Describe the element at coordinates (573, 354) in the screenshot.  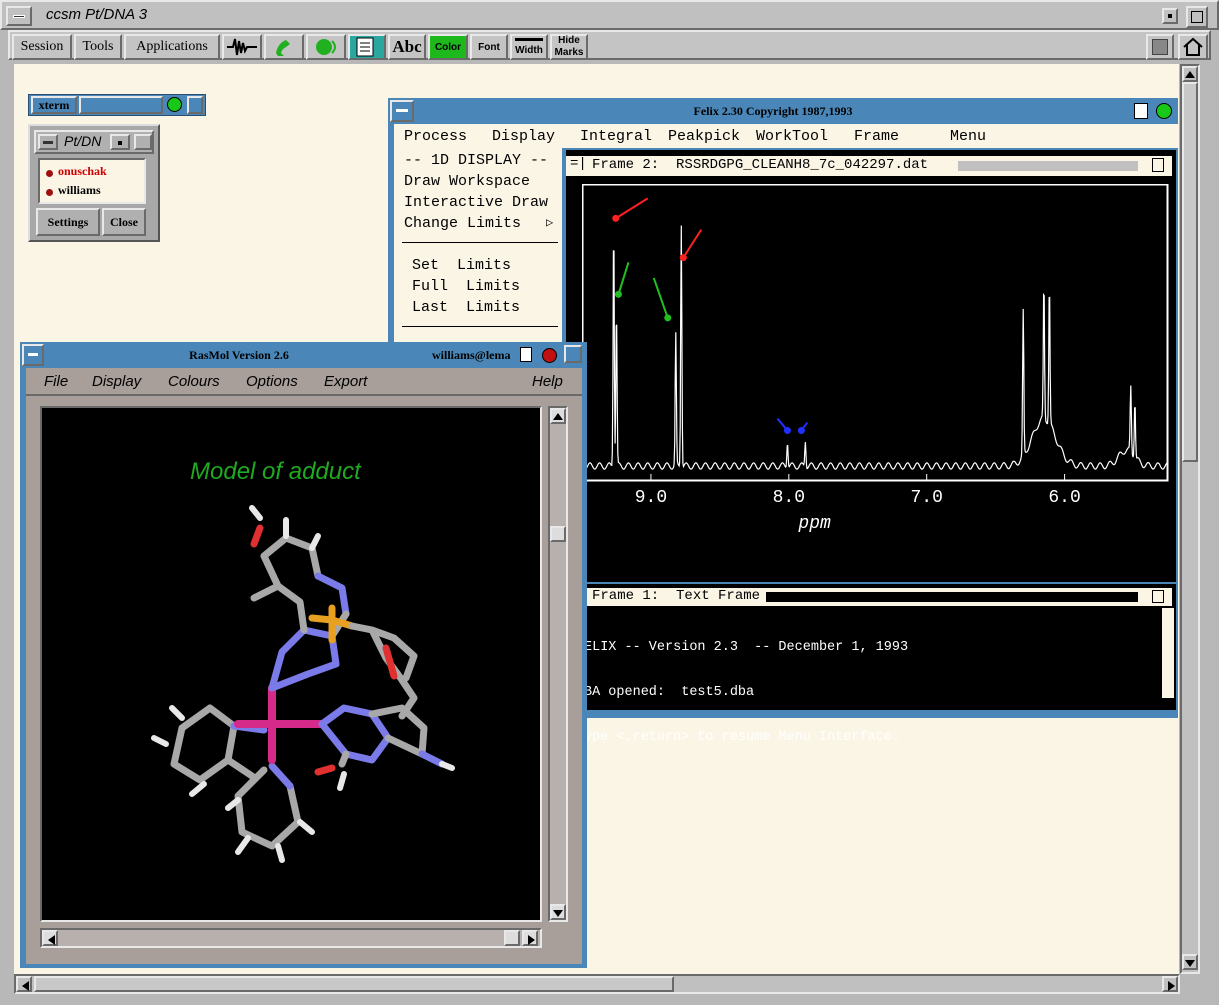
I see `rasmol-restore-button` at that location.